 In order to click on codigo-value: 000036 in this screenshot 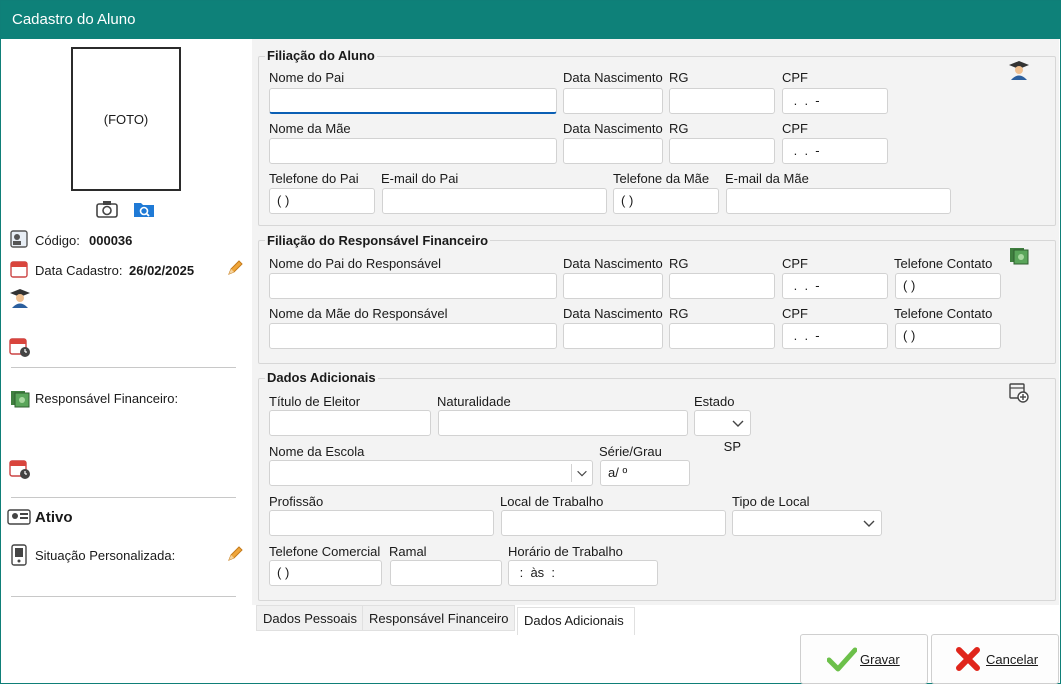, I will do `click(111, 240)`.